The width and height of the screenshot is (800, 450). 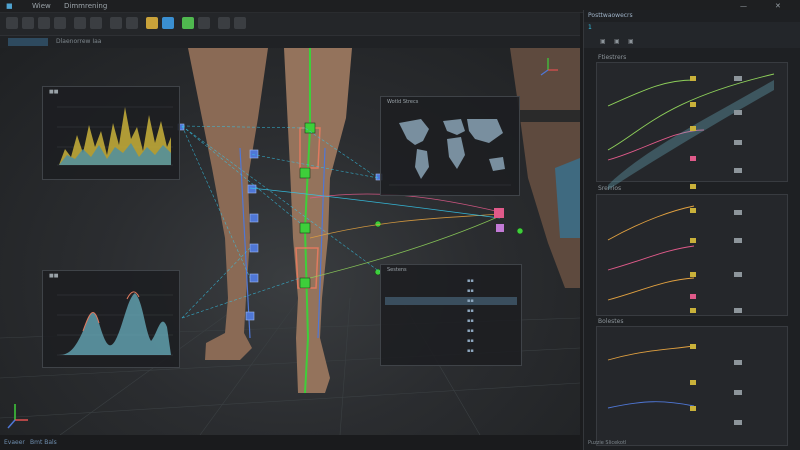 I want to click on record-icon, so click(x=204, y=23).